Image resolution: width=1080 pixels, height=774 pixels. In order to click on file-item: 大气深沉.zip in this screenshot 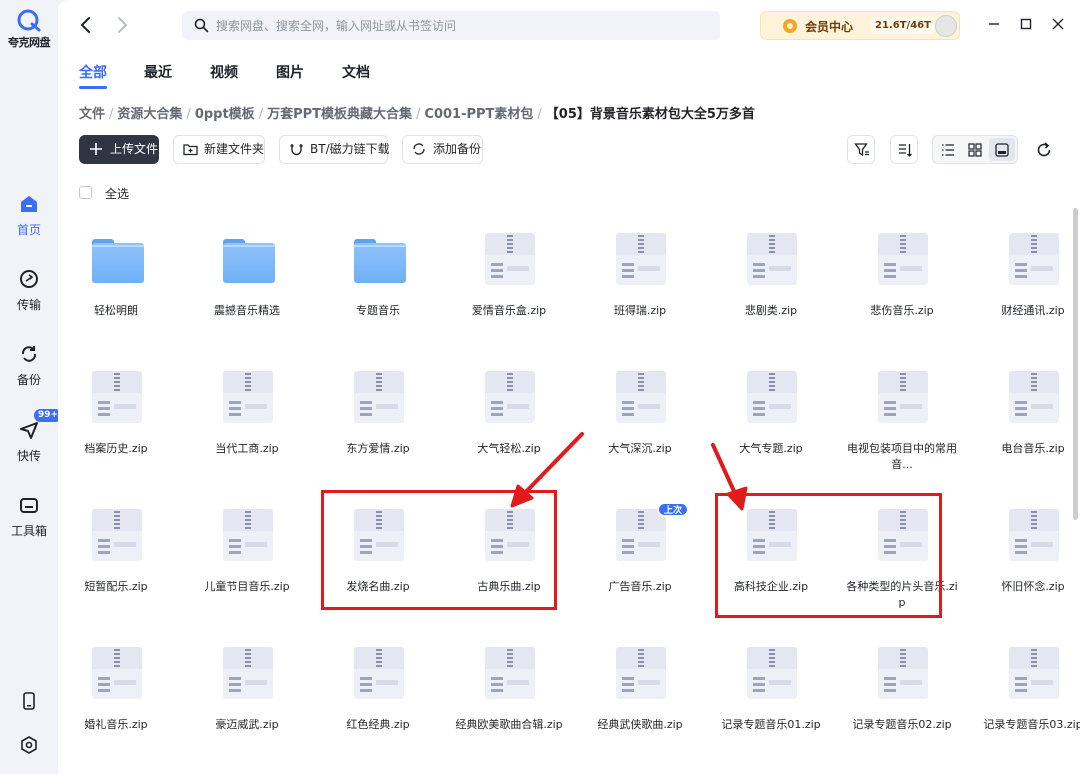, I will do `click(640, 436)`.